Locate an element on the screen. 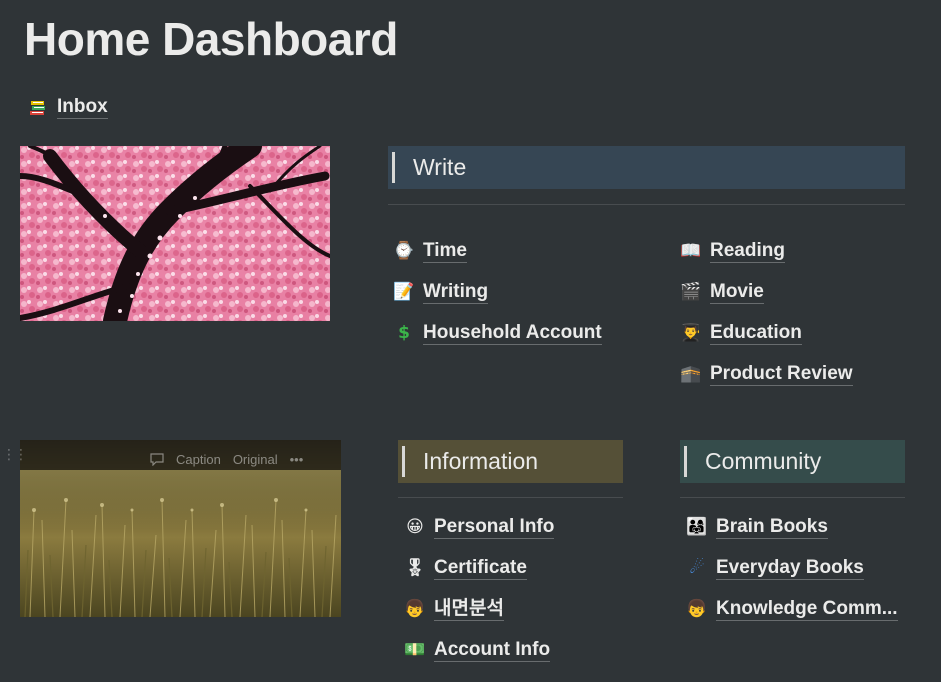 This screenshot has height=682, width=941. information-header-label: Information is located at coordinates (481, 461).